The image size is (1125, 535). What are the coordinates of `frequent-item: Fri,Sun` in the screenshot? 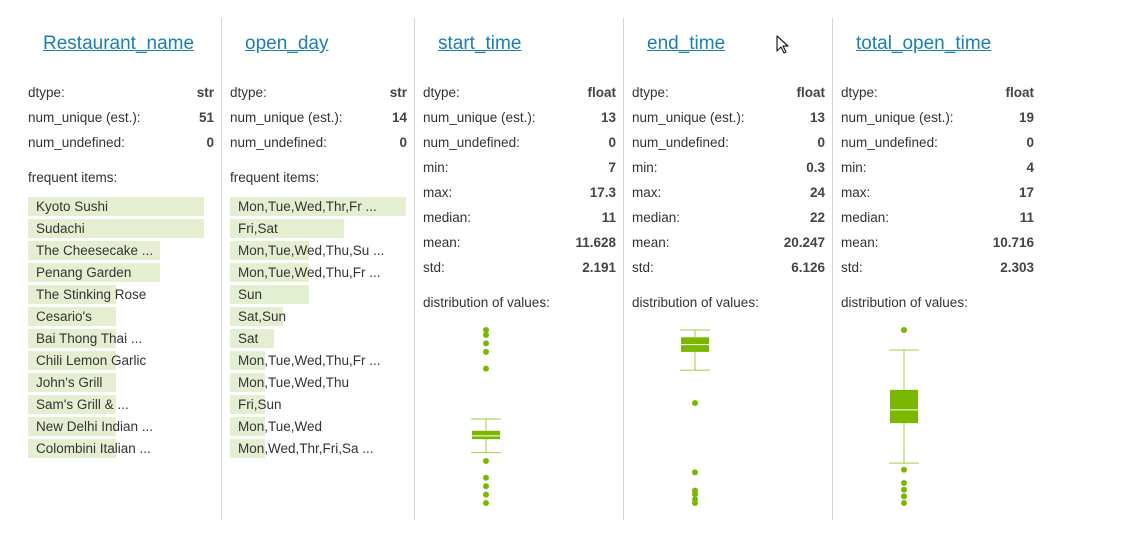 It's located at (318, 404).